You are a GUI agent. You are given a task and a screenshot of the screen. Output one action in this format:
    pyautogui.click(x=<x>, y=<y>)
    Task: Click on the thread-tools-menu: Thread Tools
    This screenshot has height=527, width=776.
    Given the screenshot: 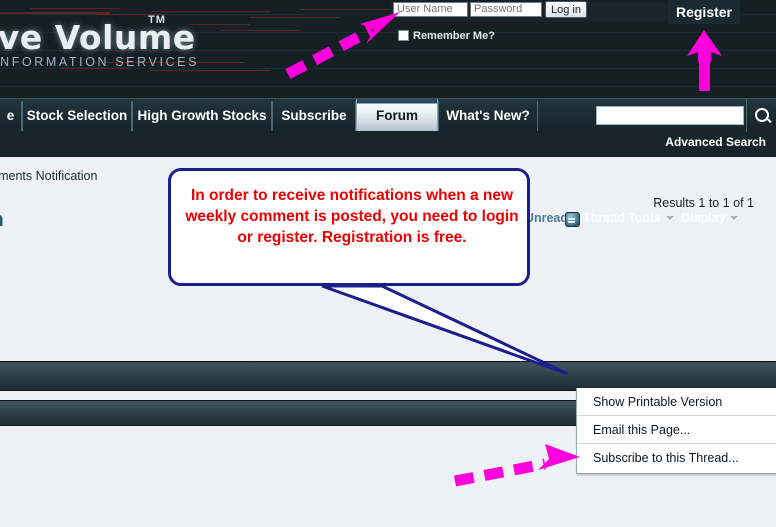 What is the action you would take?
    pyautogui.click(x=628, y=218)
    